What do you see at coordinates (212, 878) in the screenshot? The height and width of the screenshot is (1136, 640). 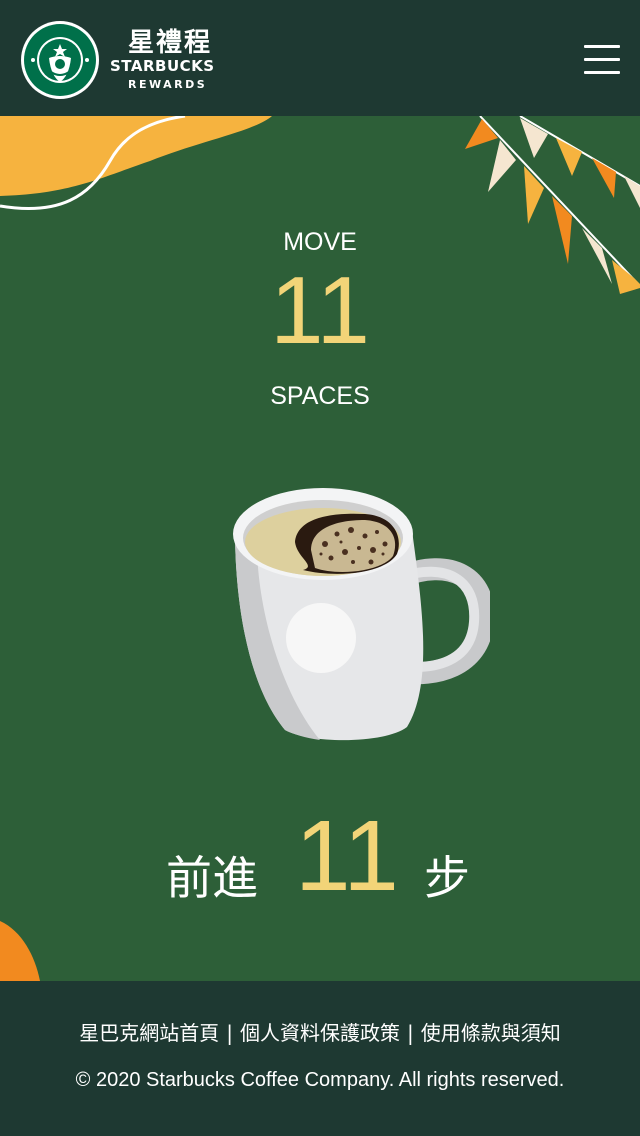 I see `advance-prefix: 前進` at bounding box center [212, 878].